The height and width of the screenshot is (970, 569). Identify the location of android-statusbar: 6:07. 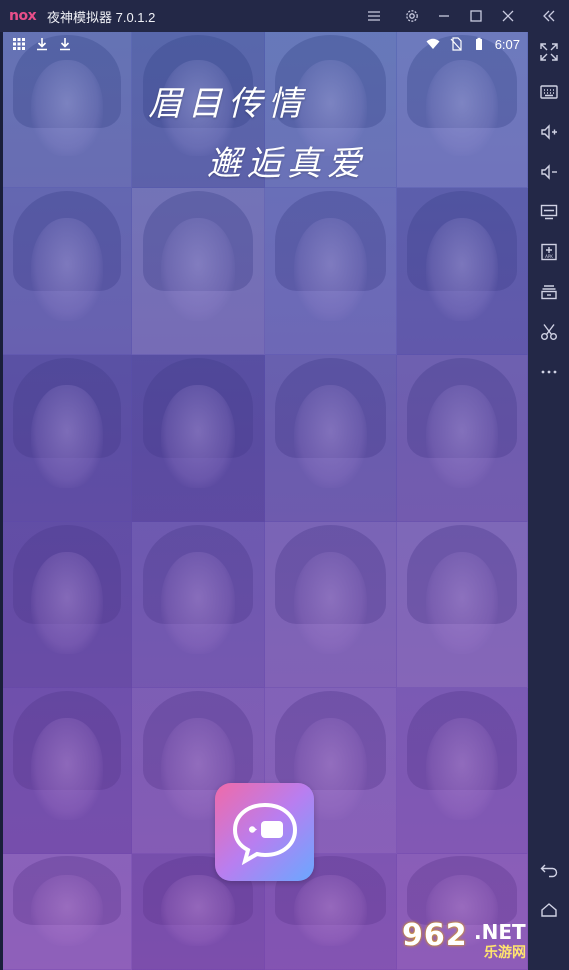
(265, 44).